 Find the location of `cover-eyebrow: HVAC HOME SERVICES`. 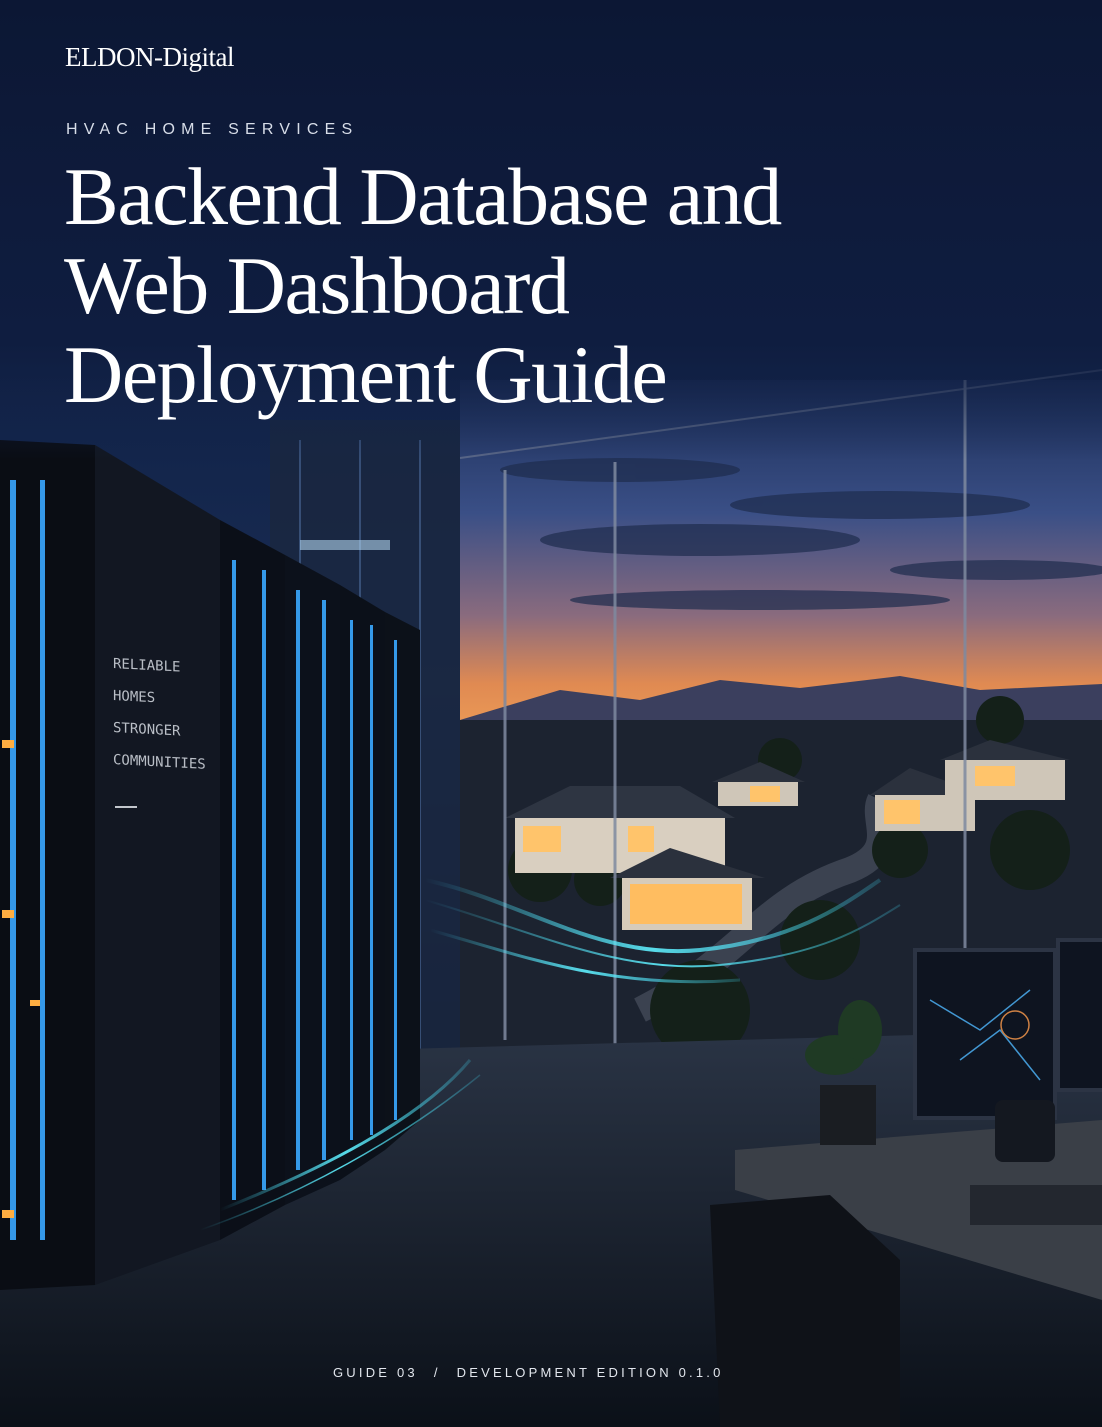

cover-eyebrow: HVAC HOME SERVICES is located at coordinates (212, 129).